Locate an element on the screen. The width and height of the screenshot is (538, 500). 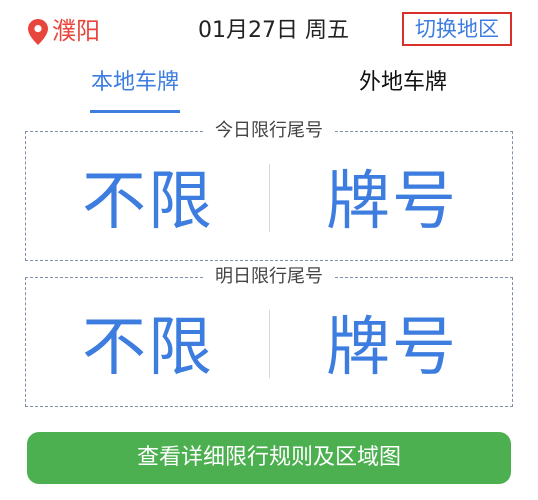
today-plate-number: 牌号 is located at coordinates (392, 202).